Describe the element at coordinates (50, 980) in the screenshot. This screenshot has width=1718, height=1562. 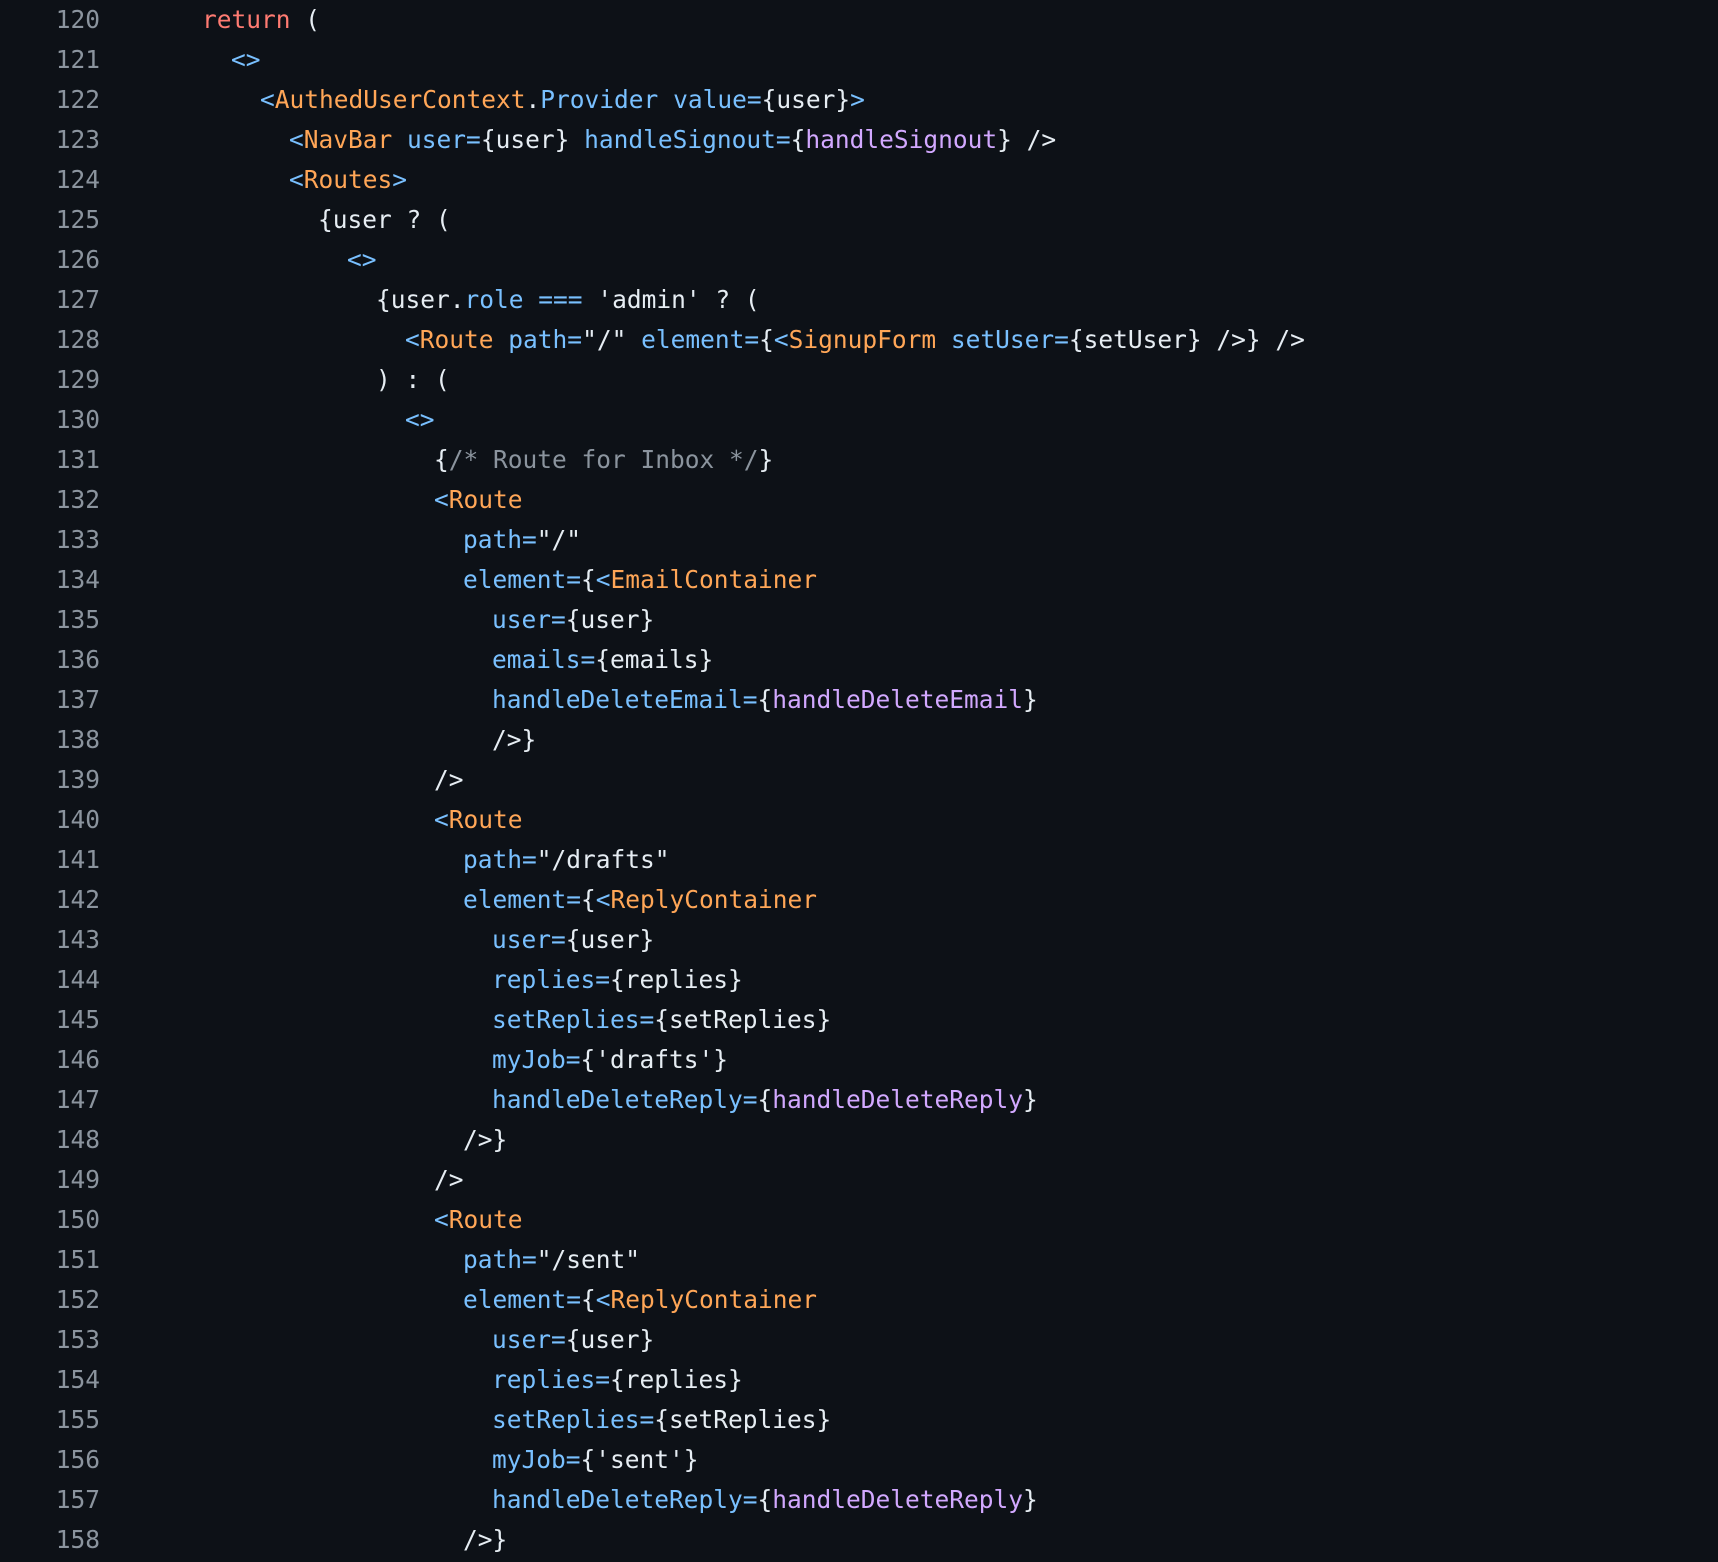
I see `line-number: 144` at that location.